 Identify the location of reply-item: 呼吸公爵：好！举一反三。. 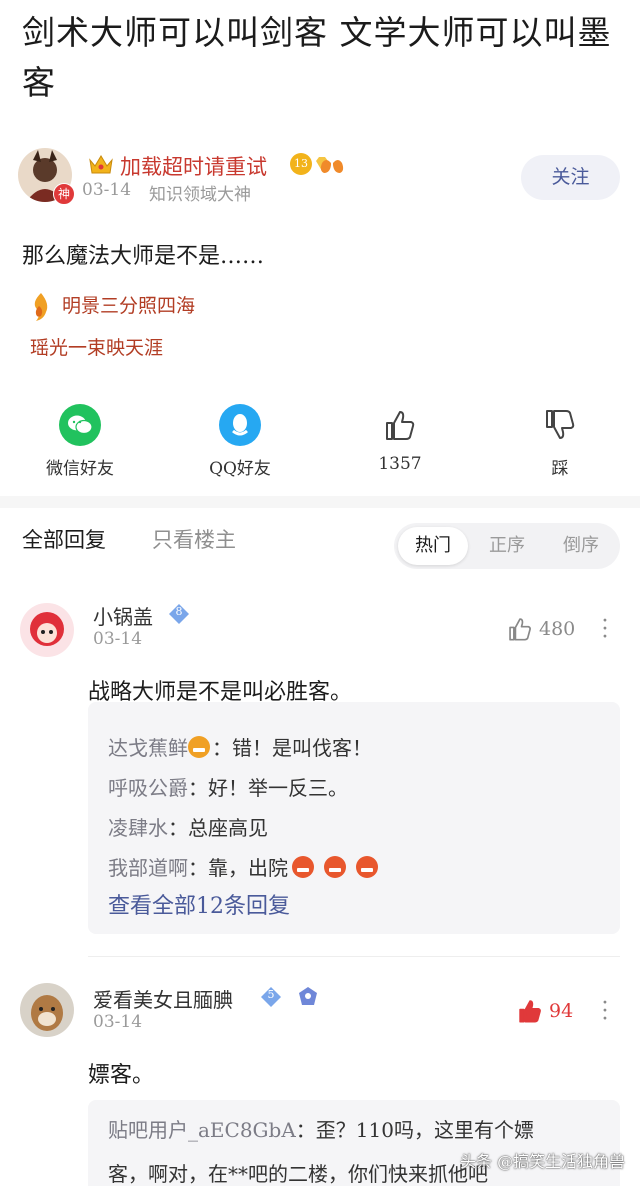
(228, 786).